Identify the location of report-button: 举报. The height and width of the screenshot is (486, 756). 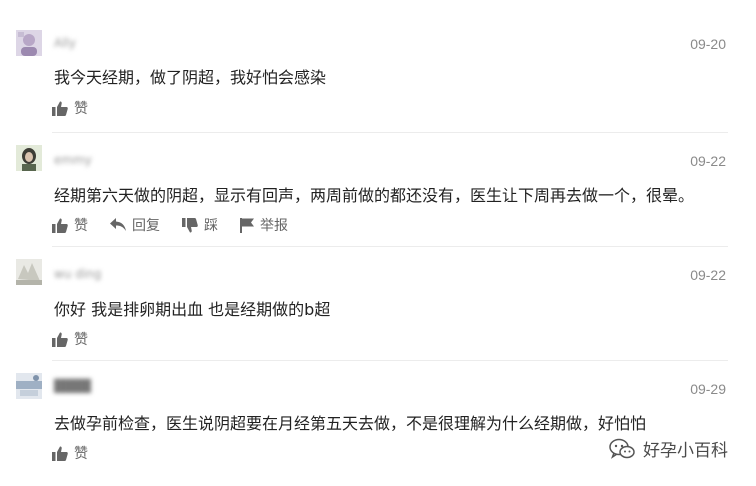
(264, 225).